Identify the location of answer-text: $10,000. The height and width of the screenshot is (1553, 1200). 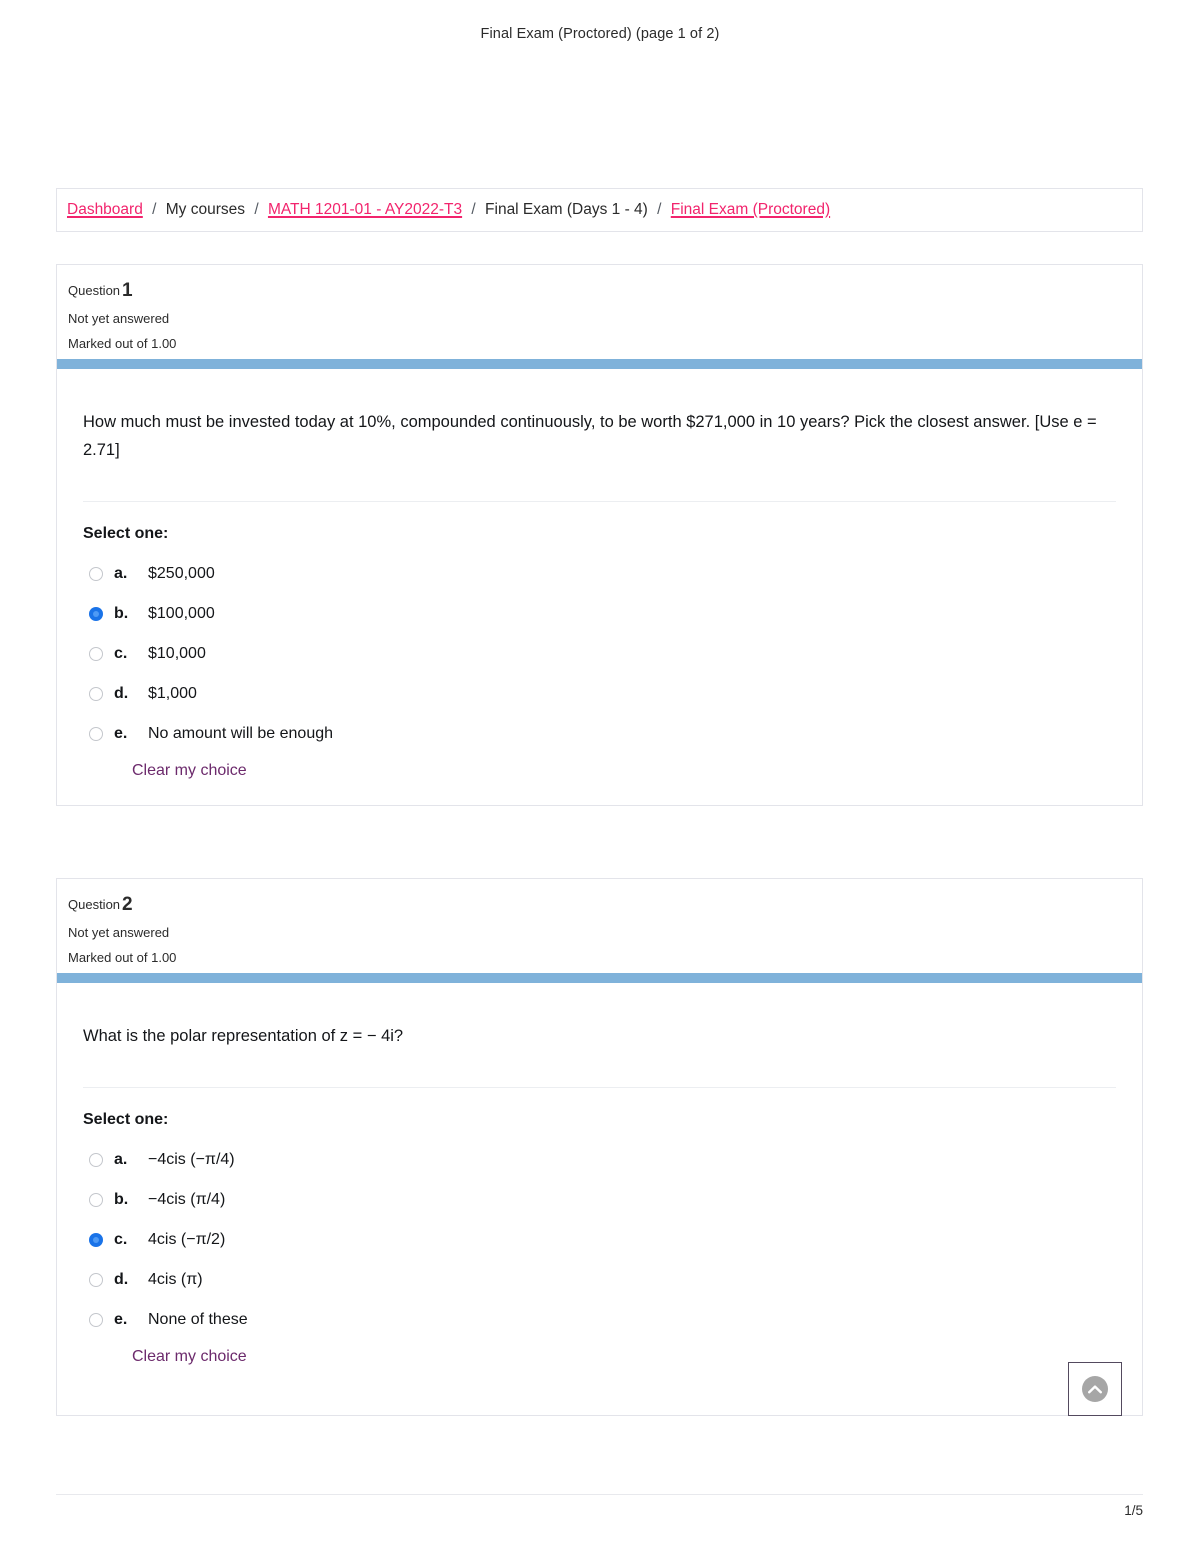
(177, 653).